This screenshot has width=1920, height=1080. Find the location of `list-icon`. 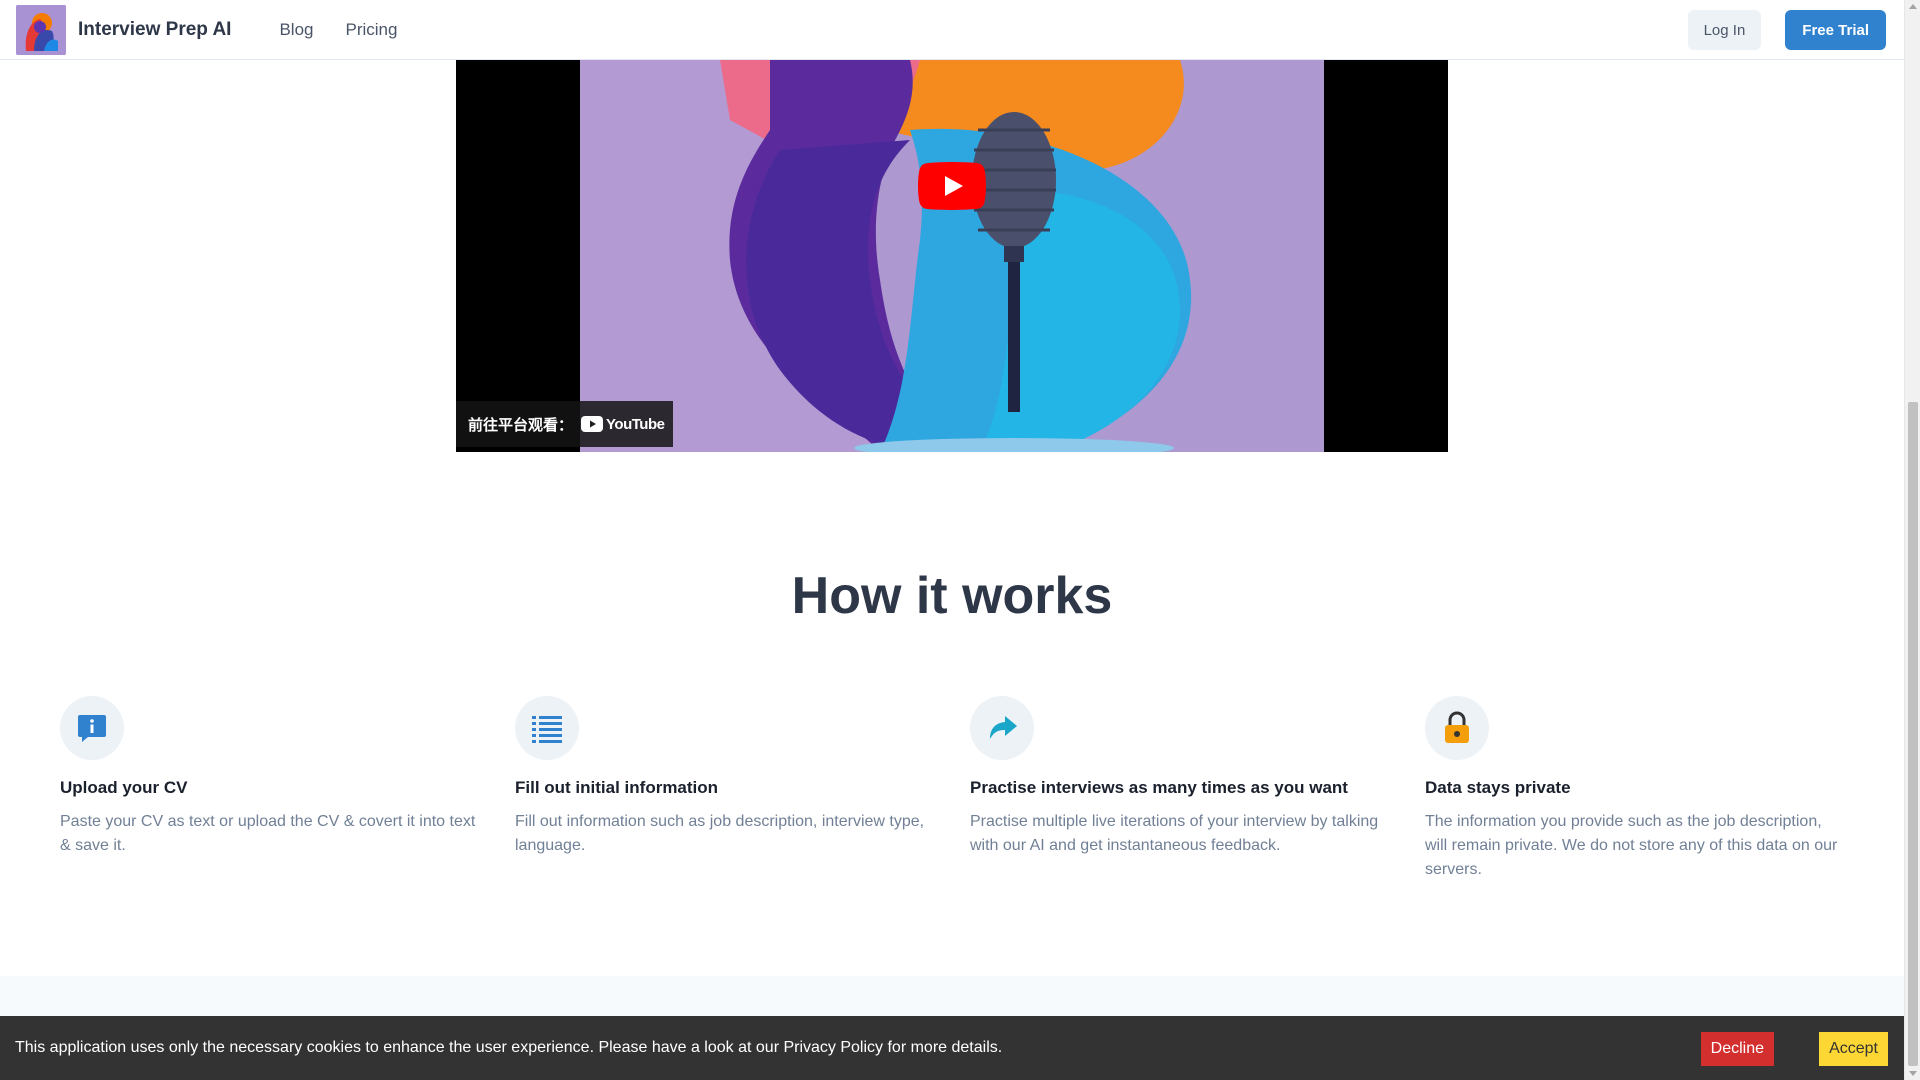

list-icon is located at coordinates (547, 728).